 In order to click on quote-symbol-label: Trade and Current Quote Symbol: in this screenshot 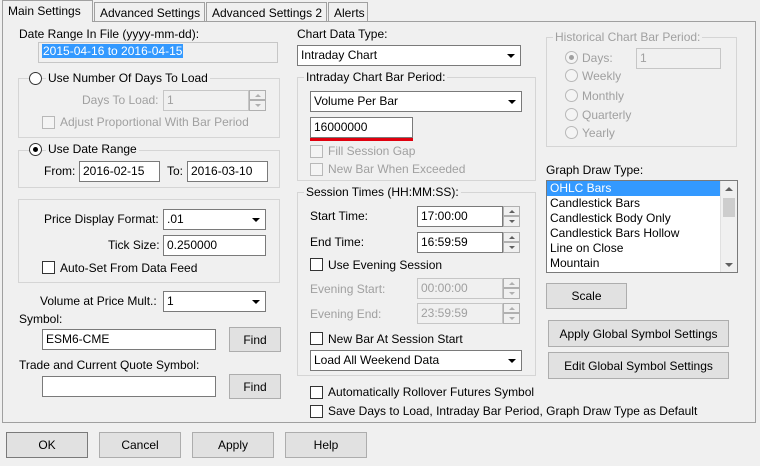, I will do `click(109, 365)`.